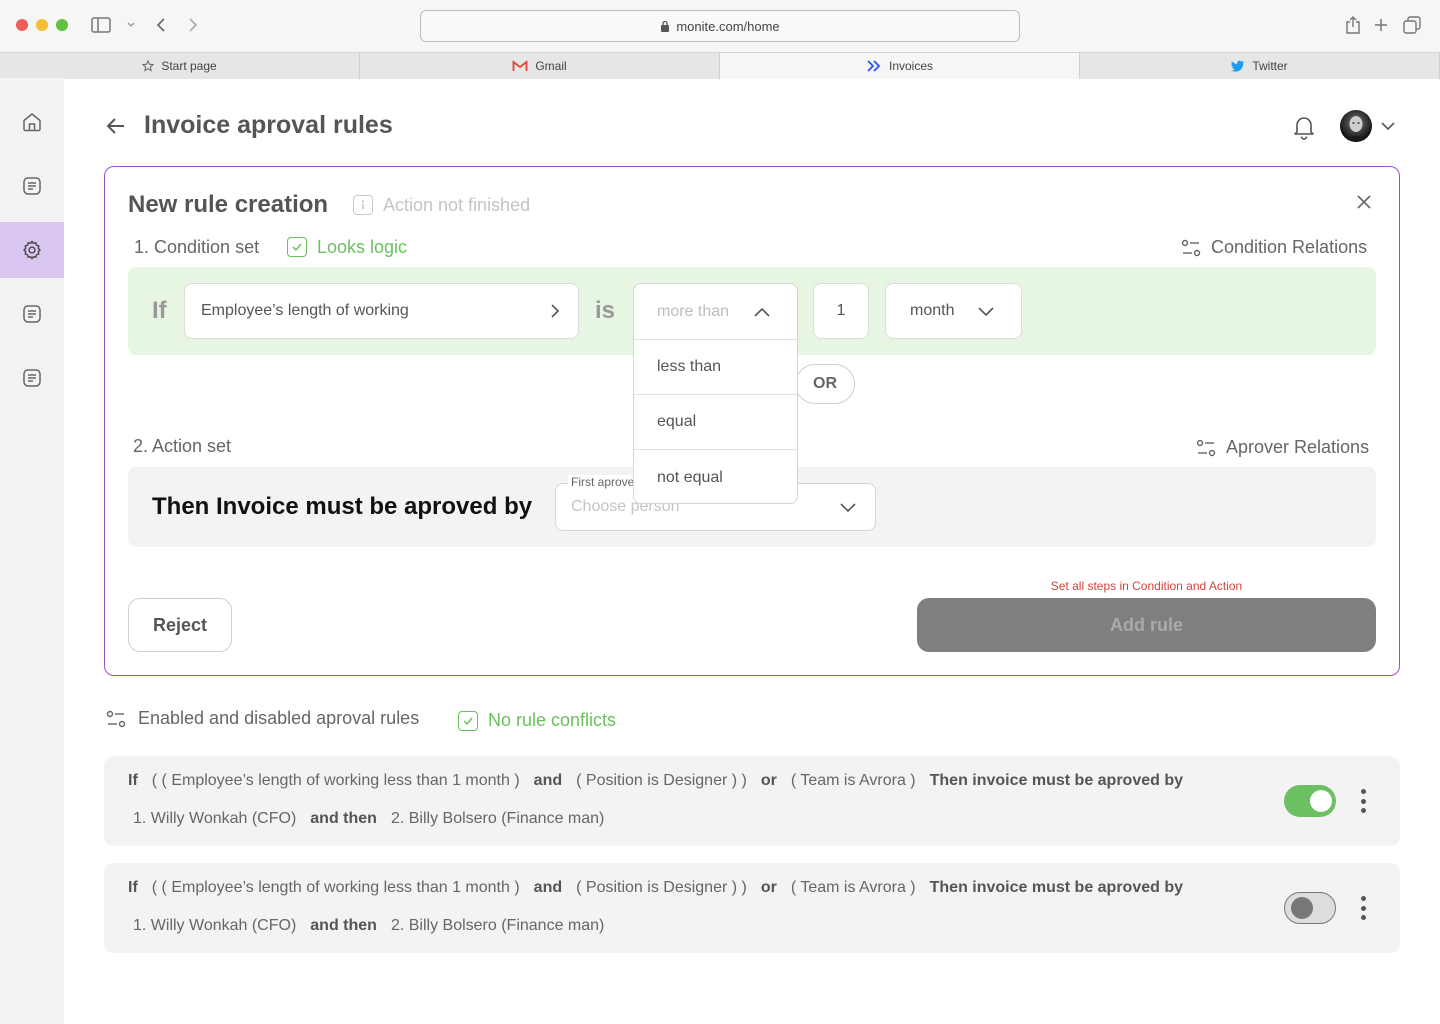 The width and height of the screenshot is (1440, 1024). I want to click on sidebar-item-files, so click(32, 378).